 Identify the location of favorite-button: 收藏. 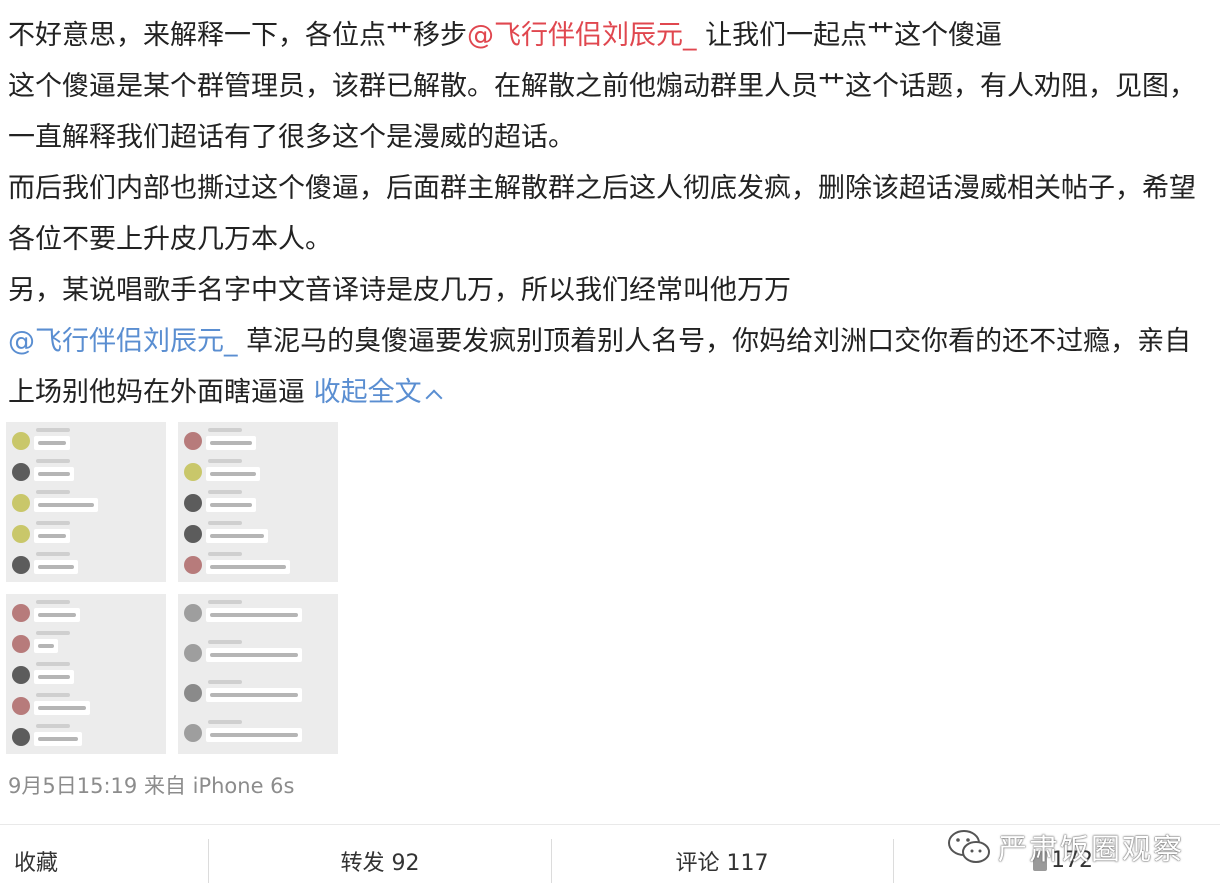
(36, 860).